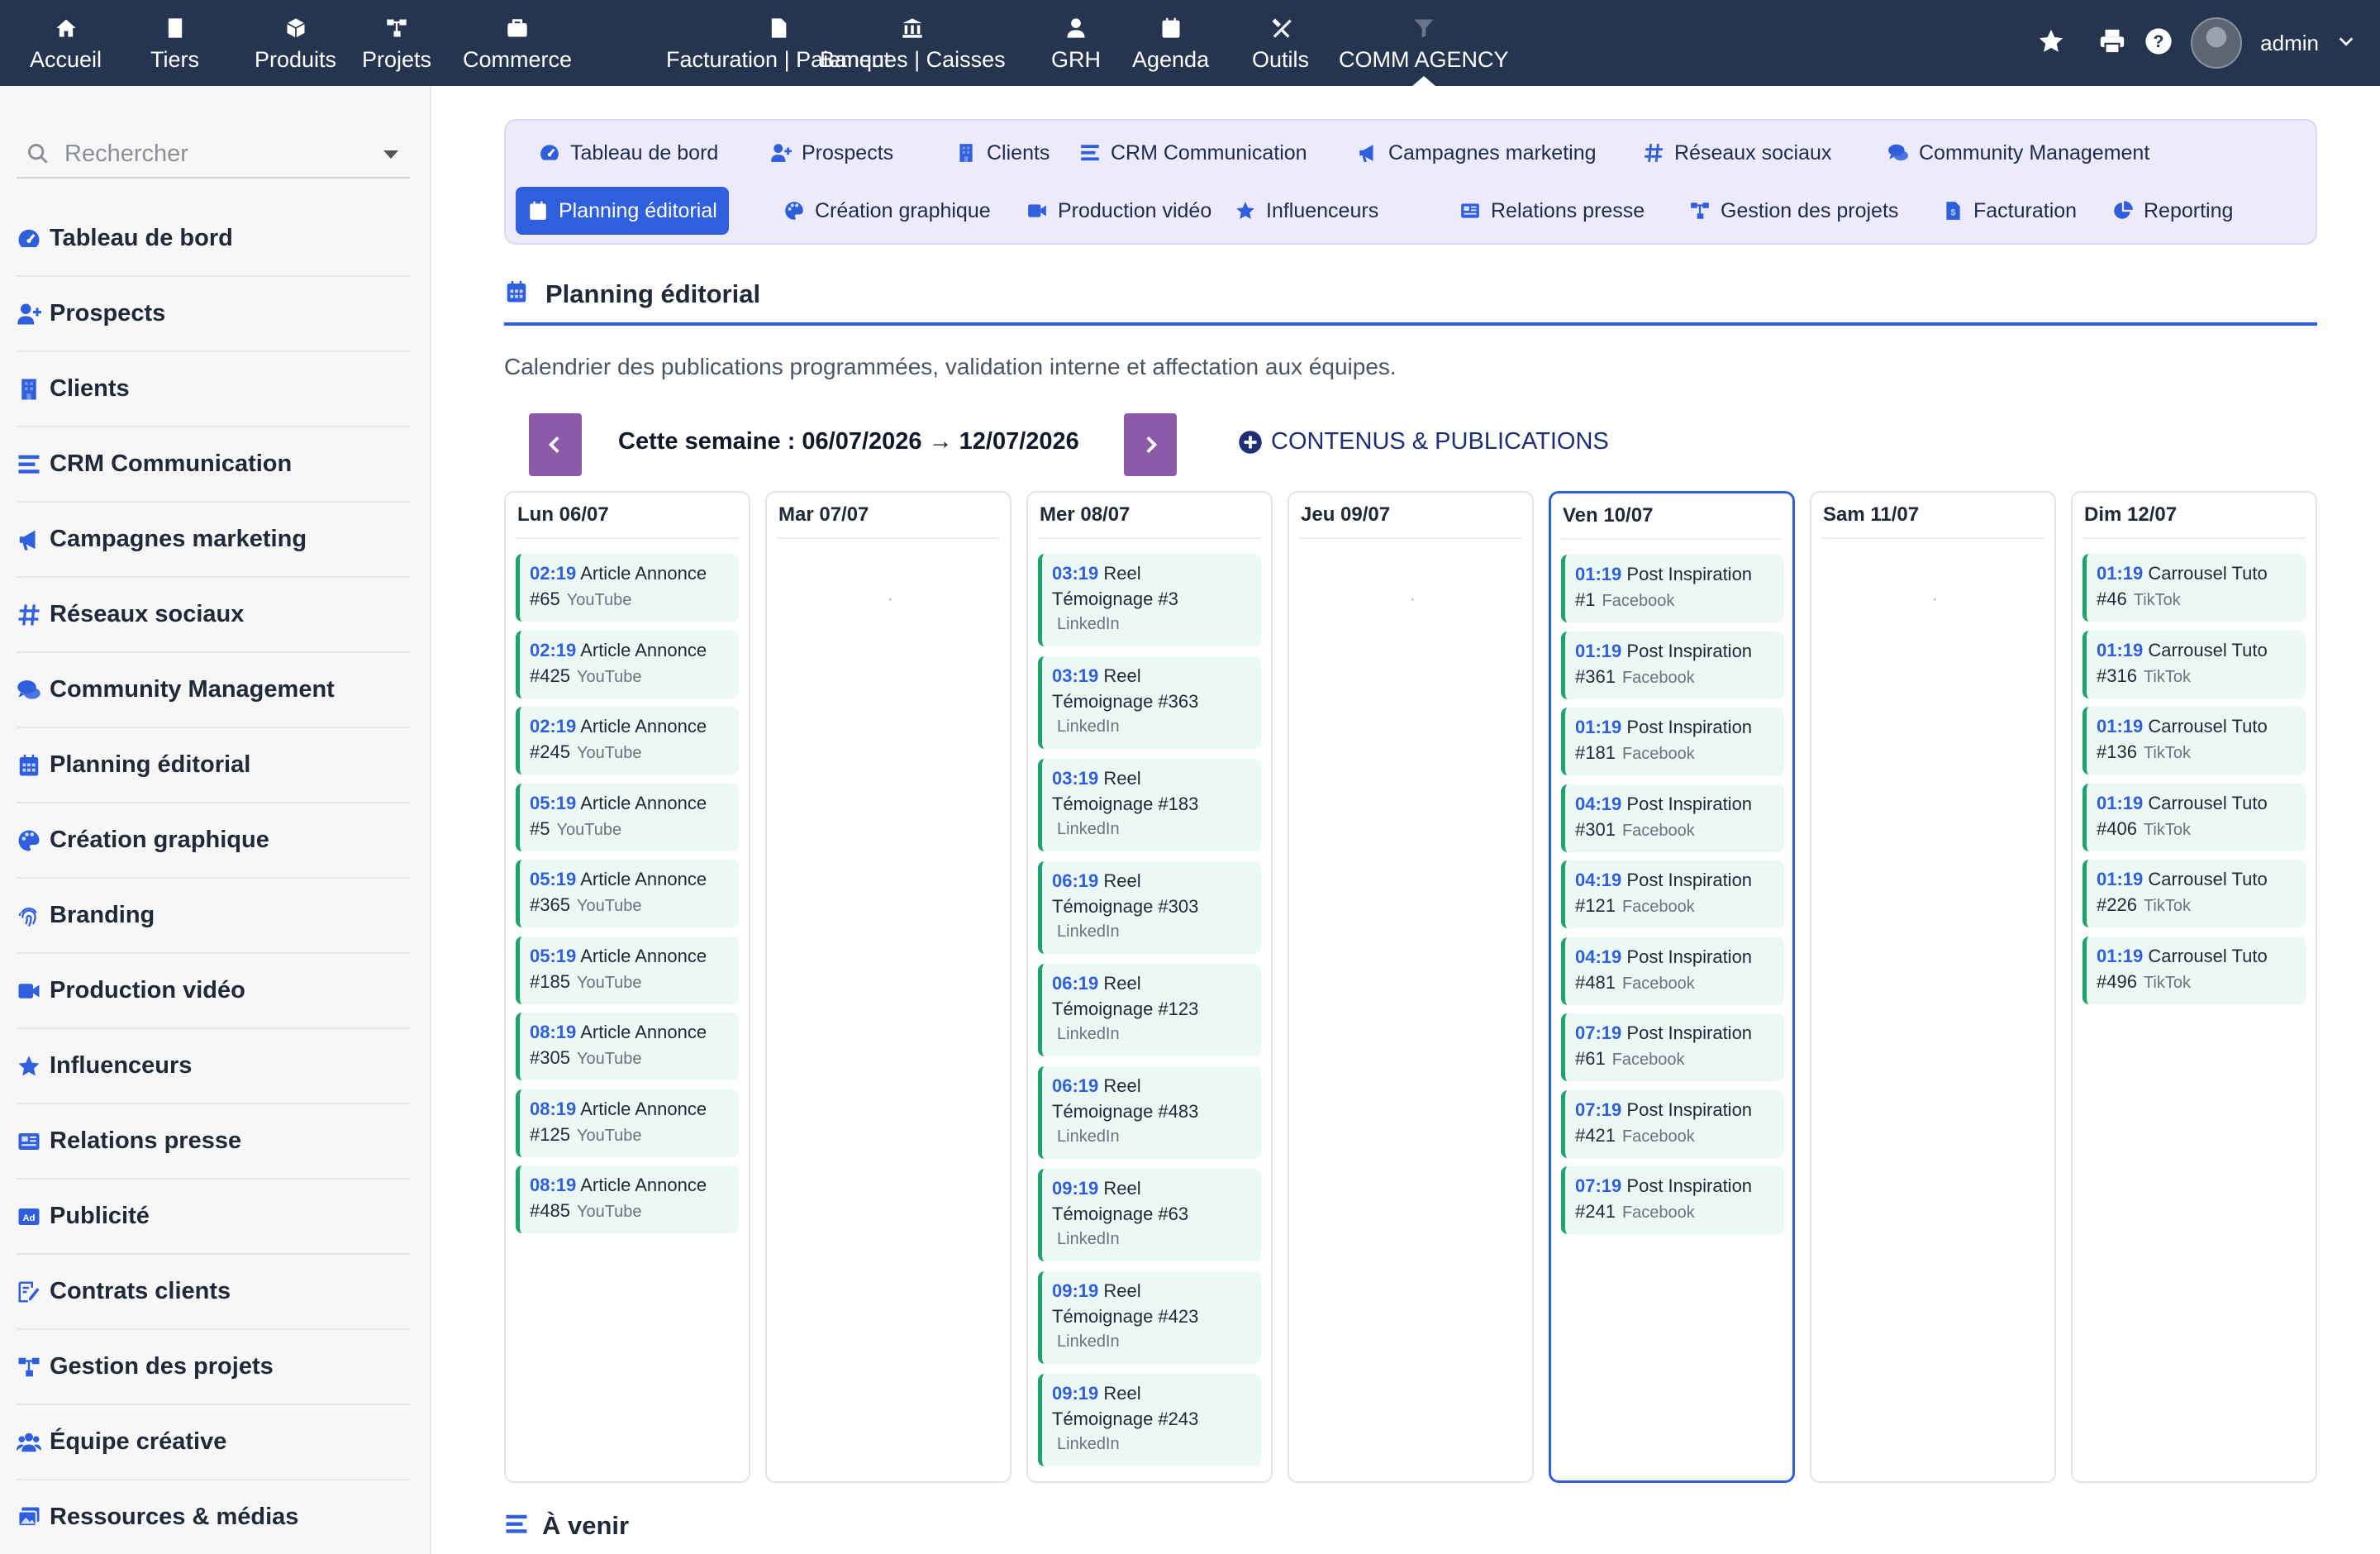 The image size is (2380, 1554). What do you see at coordinates (174, 43) in the screenshot?
I see `nav-tiers: Tiers` at bounding box center [174, 43].